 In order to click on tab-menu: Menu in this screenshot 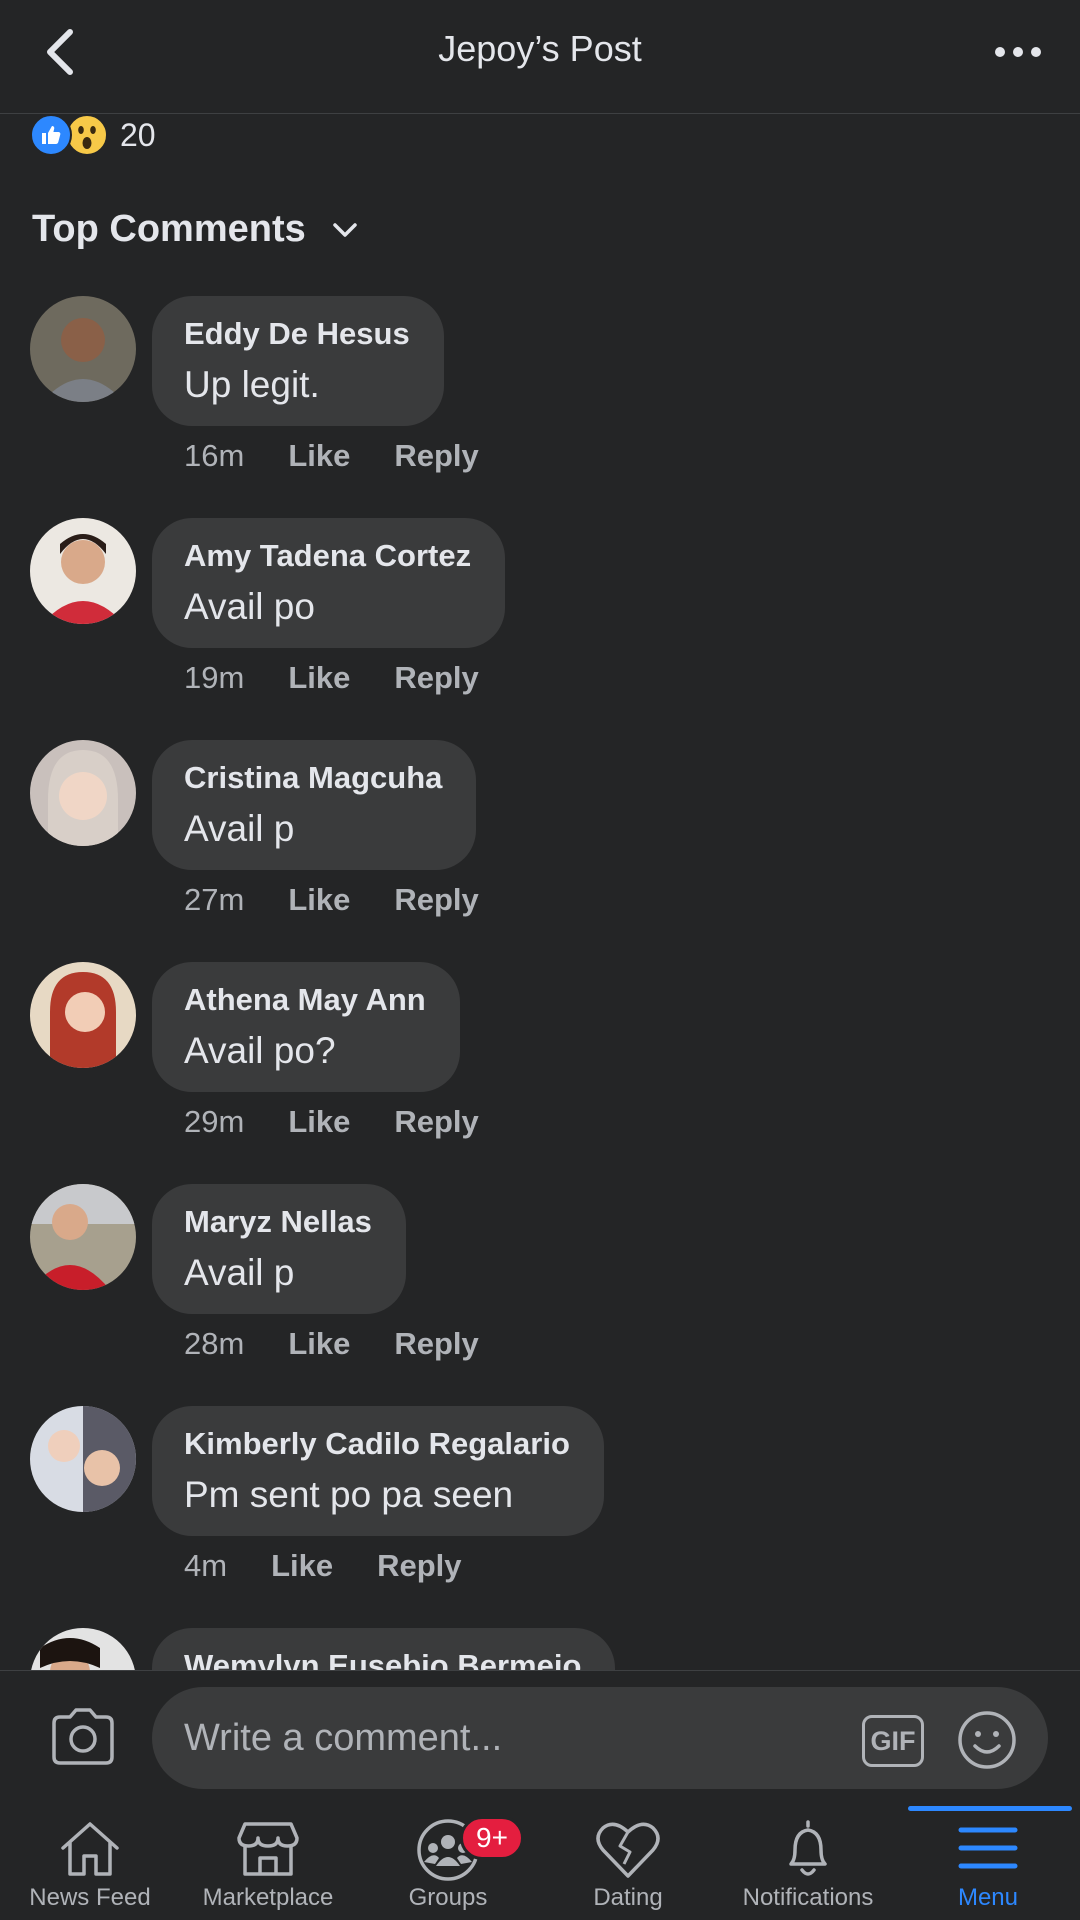, I will do `click(988, 1863)`.